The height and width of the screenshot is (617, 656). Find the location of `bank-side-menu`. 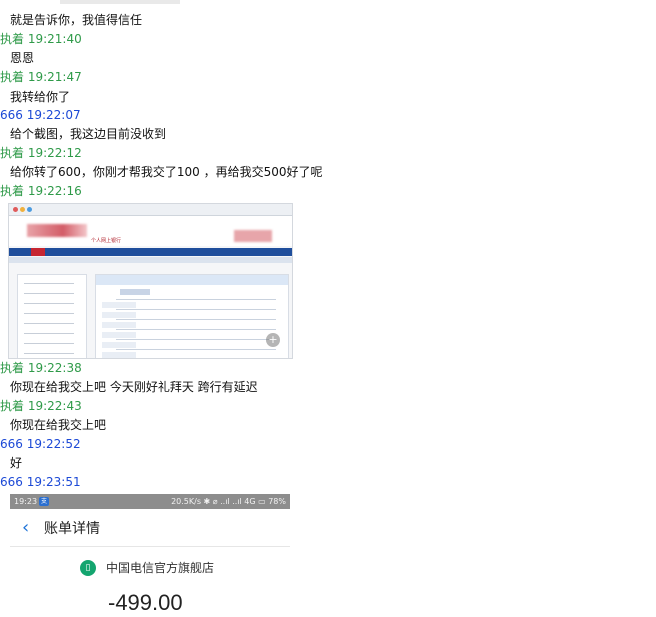

bank-side-menu is located at coordinates (52, 316).